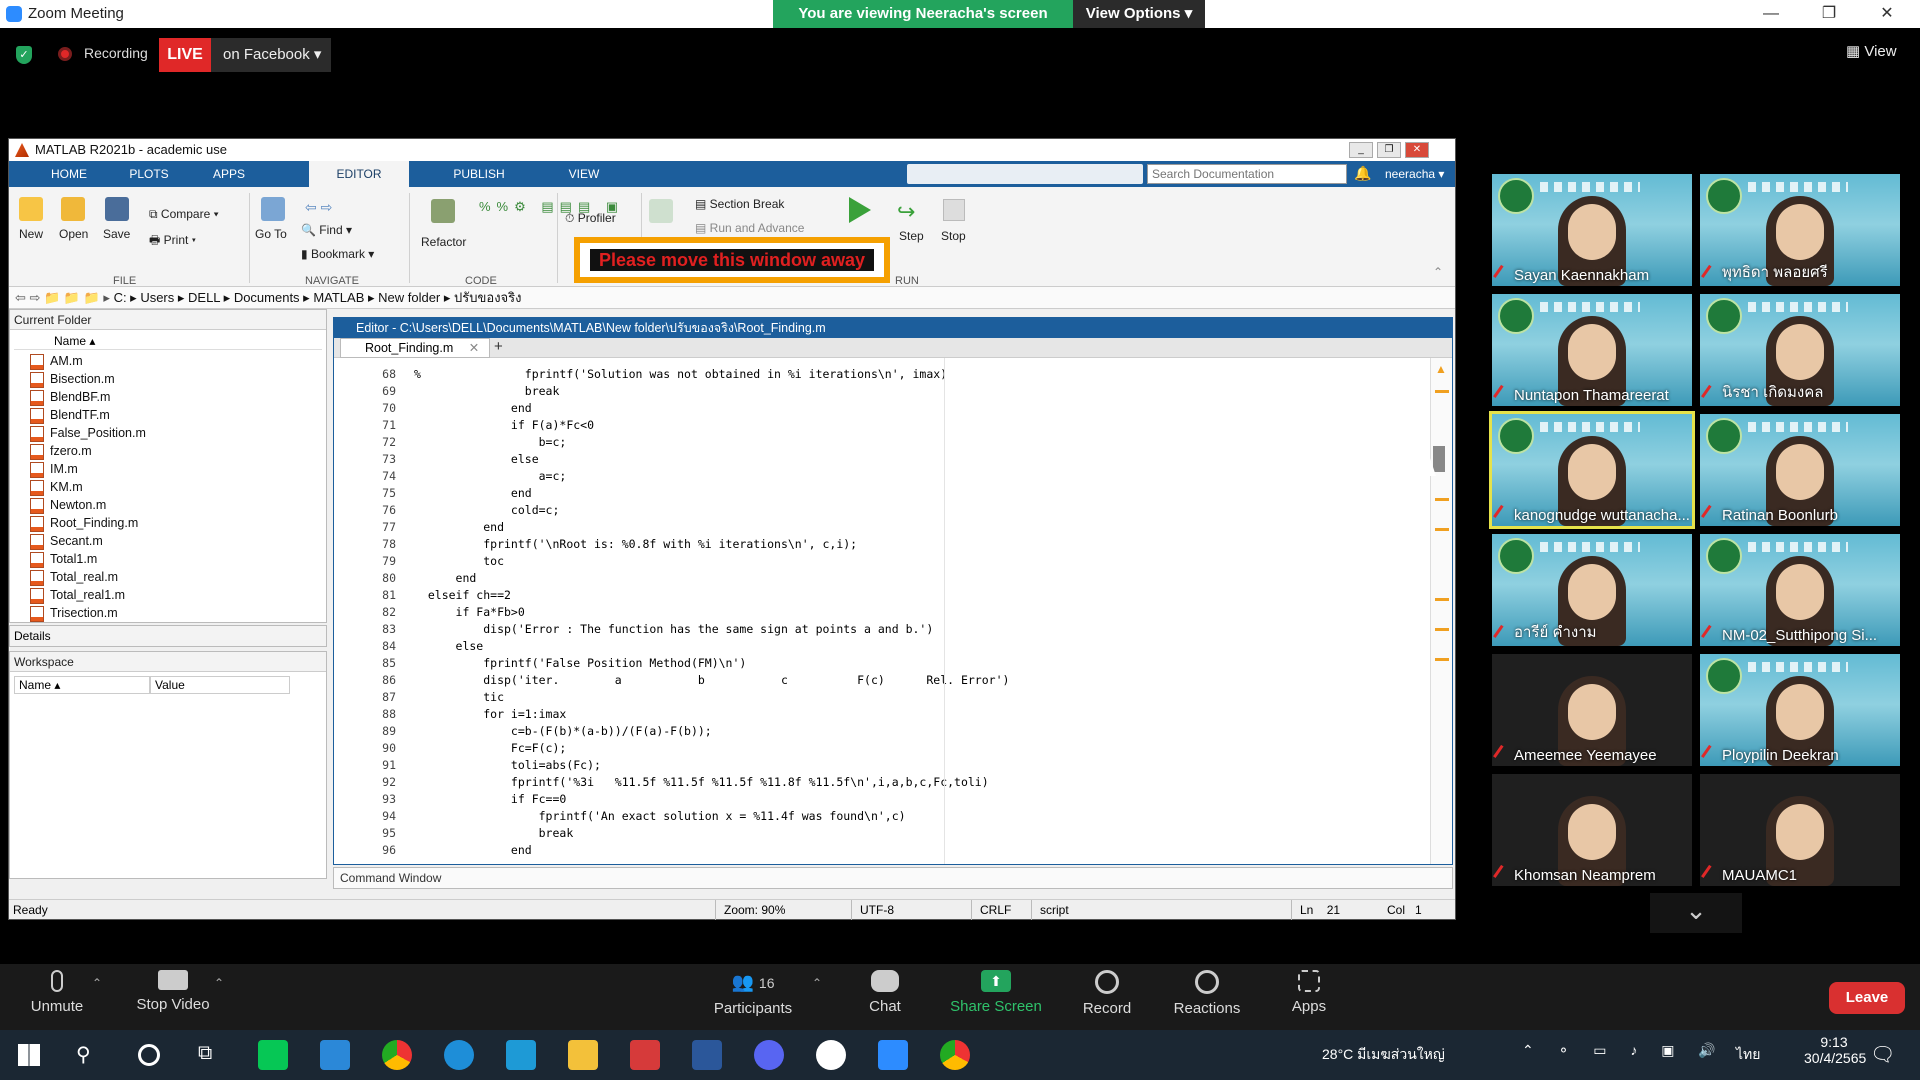 The image size is (1920, 1080). Describe the element at coordinates (318, 207) in the screenshot. I see `back-forward-arrows-icon: ⇦ ⇨` at that location.